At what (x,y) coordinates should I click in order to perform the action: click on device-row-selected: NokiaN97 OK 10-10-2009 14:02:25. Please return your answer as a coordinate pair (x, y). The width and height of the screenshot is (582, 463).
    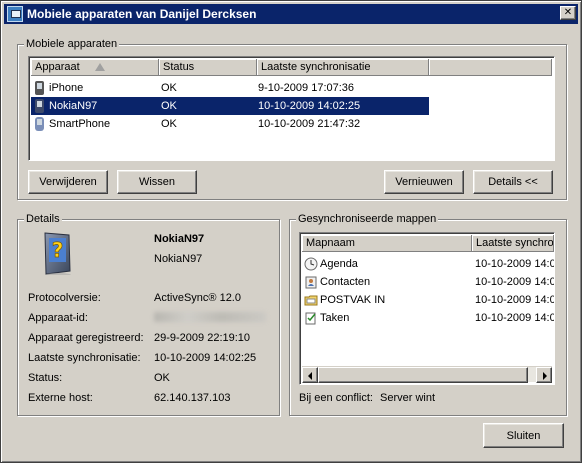
    Looking at the image, I should click on (230, 106).